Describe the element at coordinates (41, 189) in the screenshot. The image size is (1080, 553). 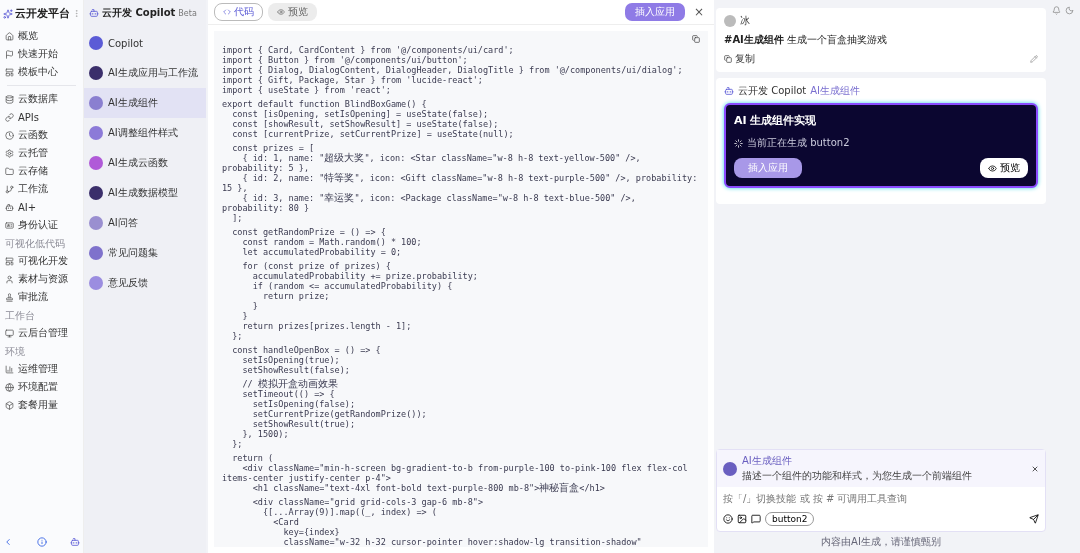
I see `nav-item: 工作流` at that location.